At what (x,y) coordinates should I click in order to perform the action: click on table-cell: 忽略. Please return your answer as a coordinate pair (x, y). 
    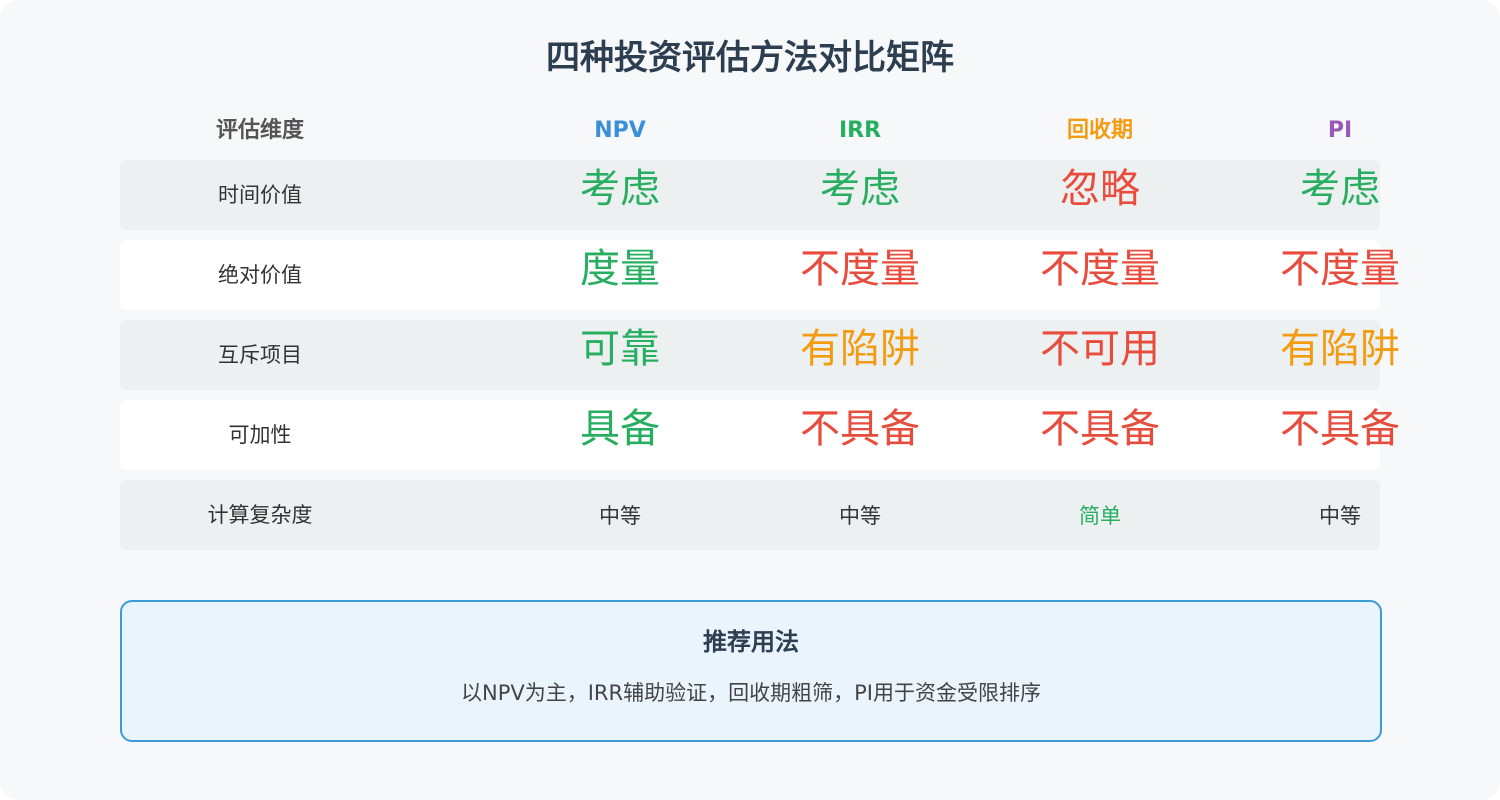
    Looking at the image, I should click on (1100, 189).